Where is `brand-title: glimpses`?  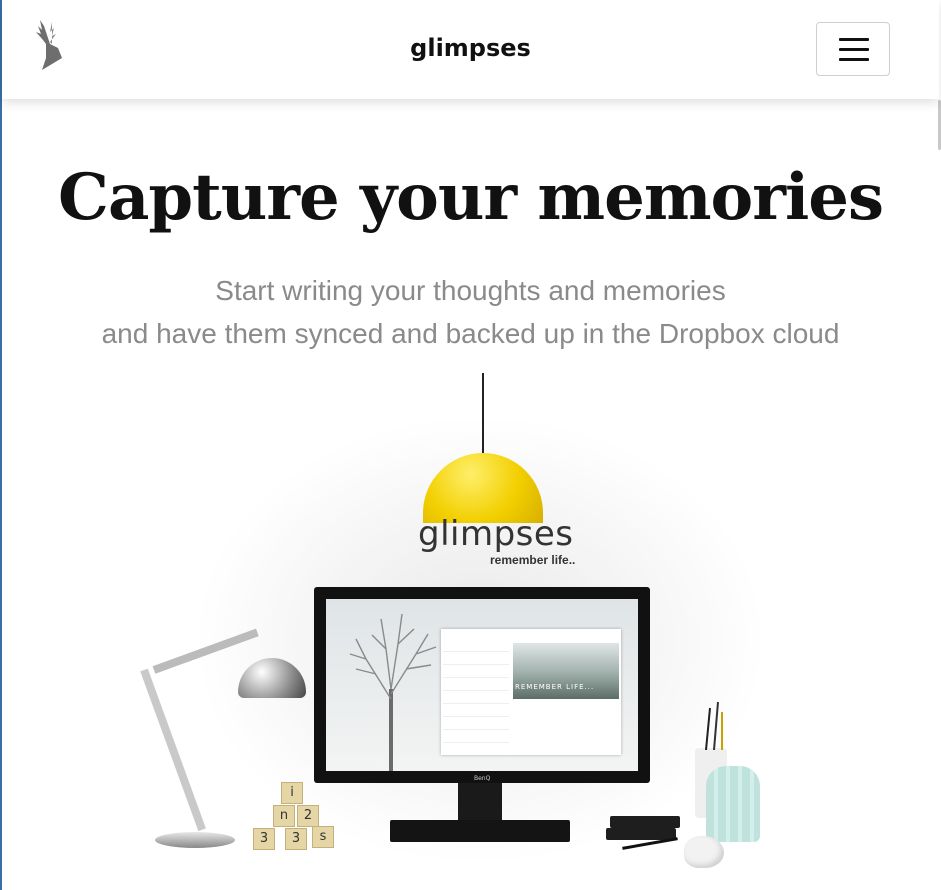
brand-title: glimpses is located at coordinates (470, 48).